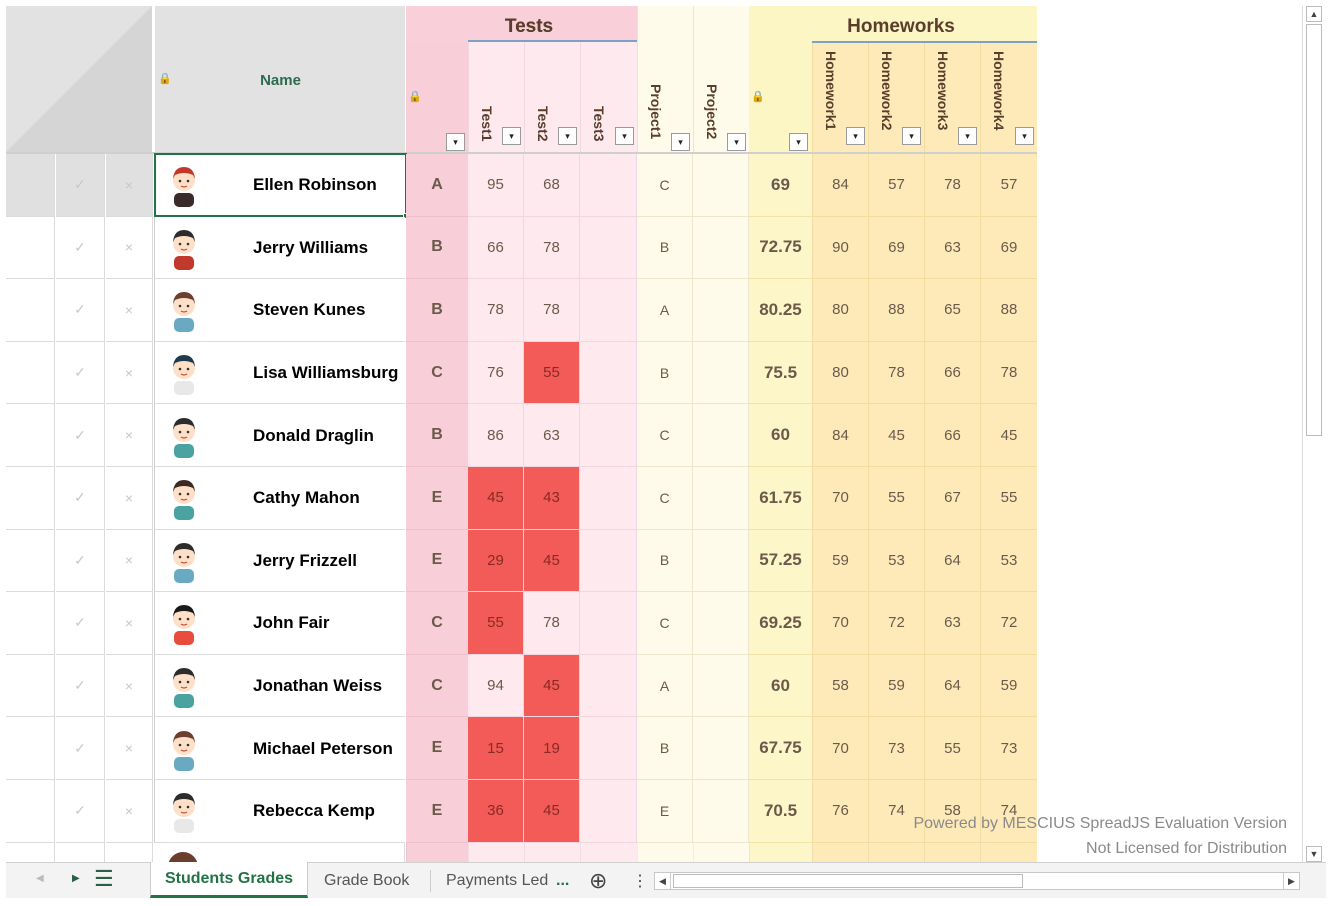 This screenshot has width=1334, height=906. I want to click on homework-average-cell: 67.75, so click(780, 748).